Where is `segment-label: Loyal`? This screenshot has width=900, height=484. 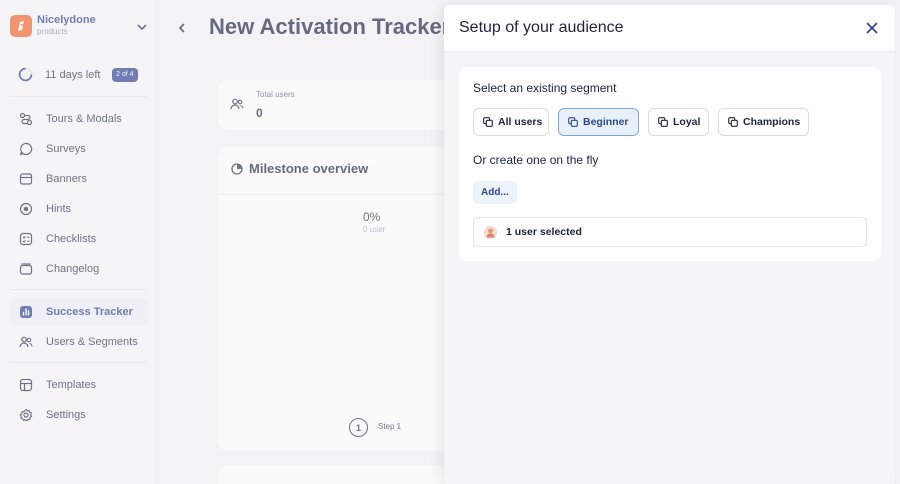 segment-label: Loyal is located at coordinates (687, 122).